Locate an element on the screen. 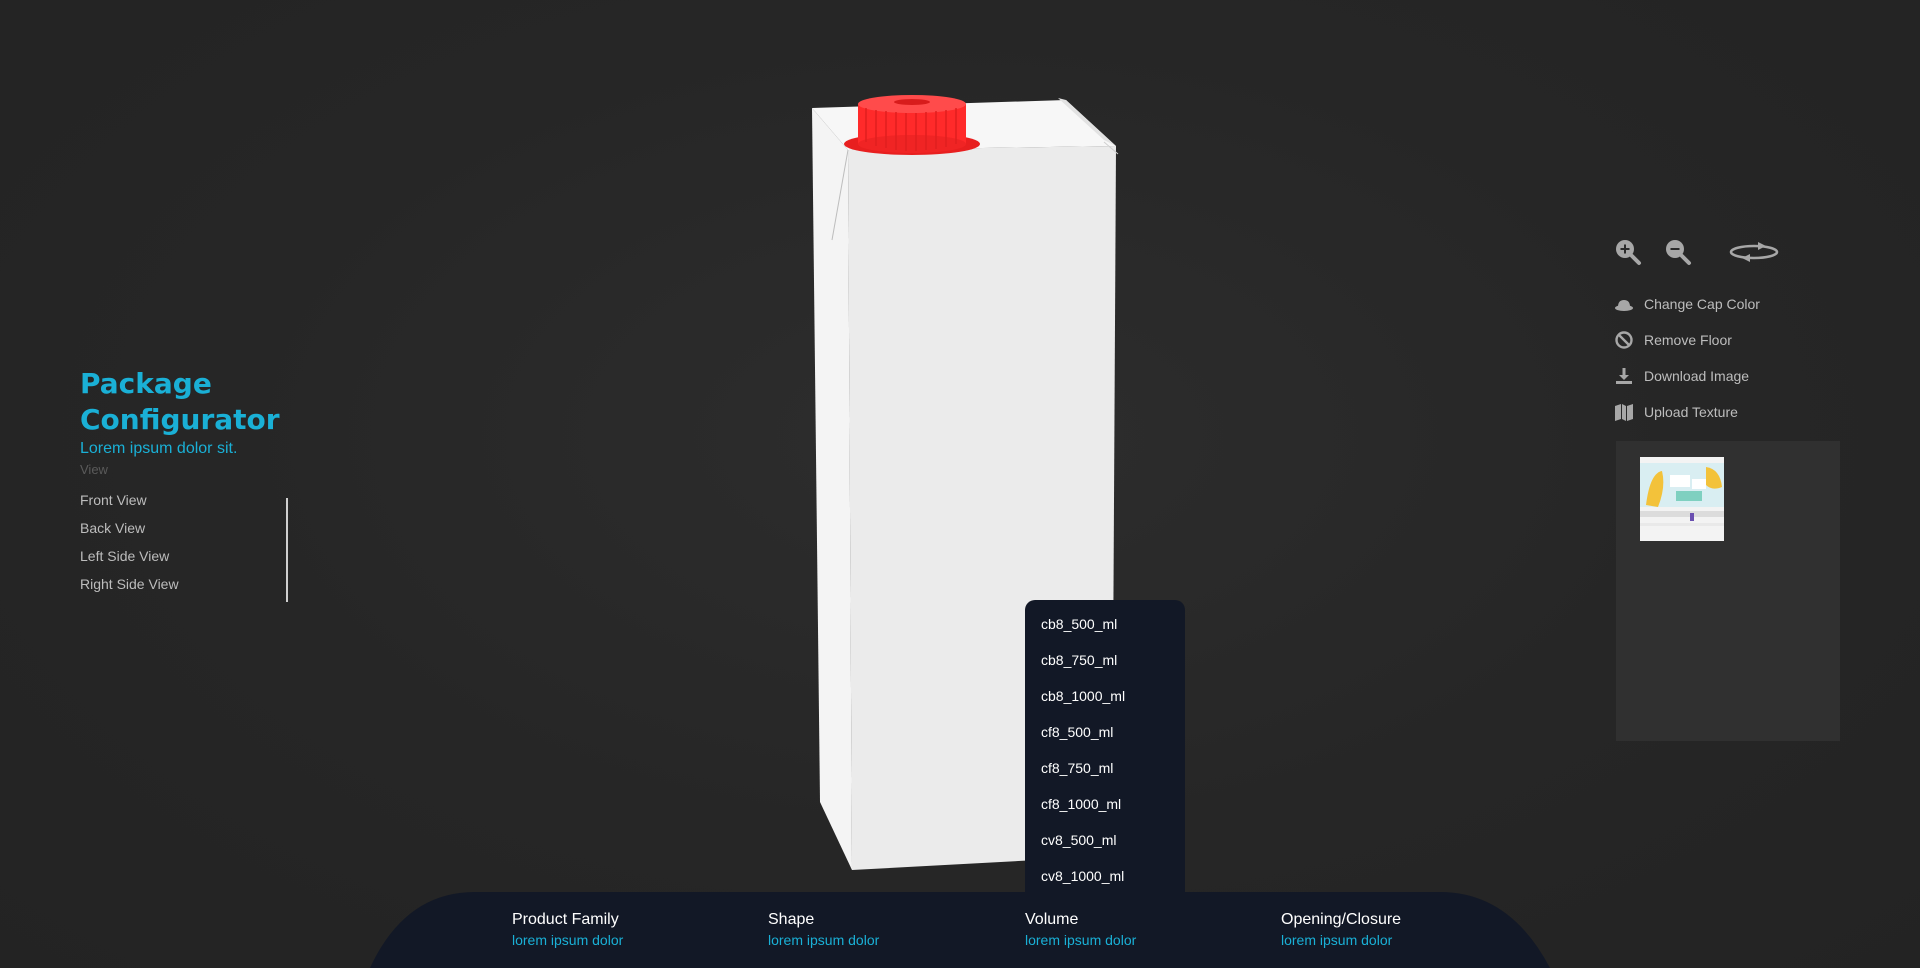  opening-closure-title: Opening/Closure is located at coordinates (1341, 919).